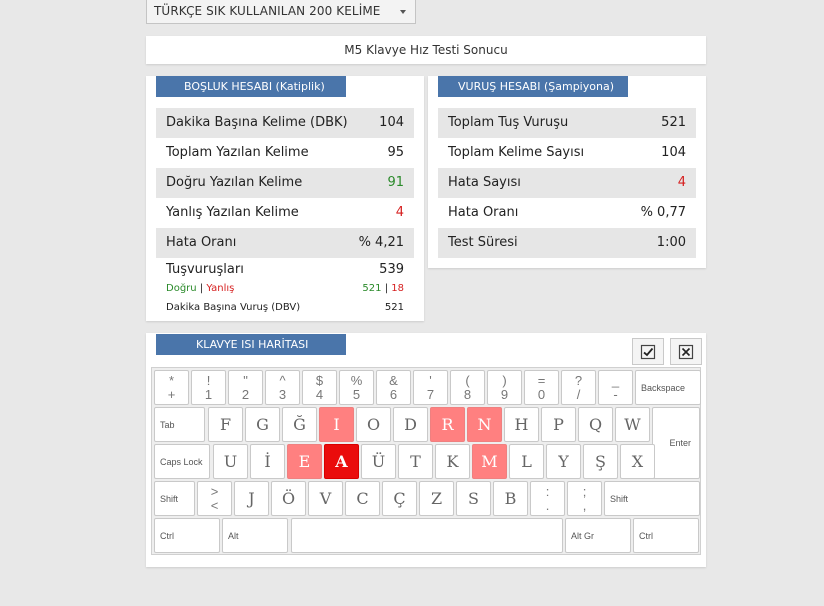  I want to click on key-4: $4, so click(319, 387).